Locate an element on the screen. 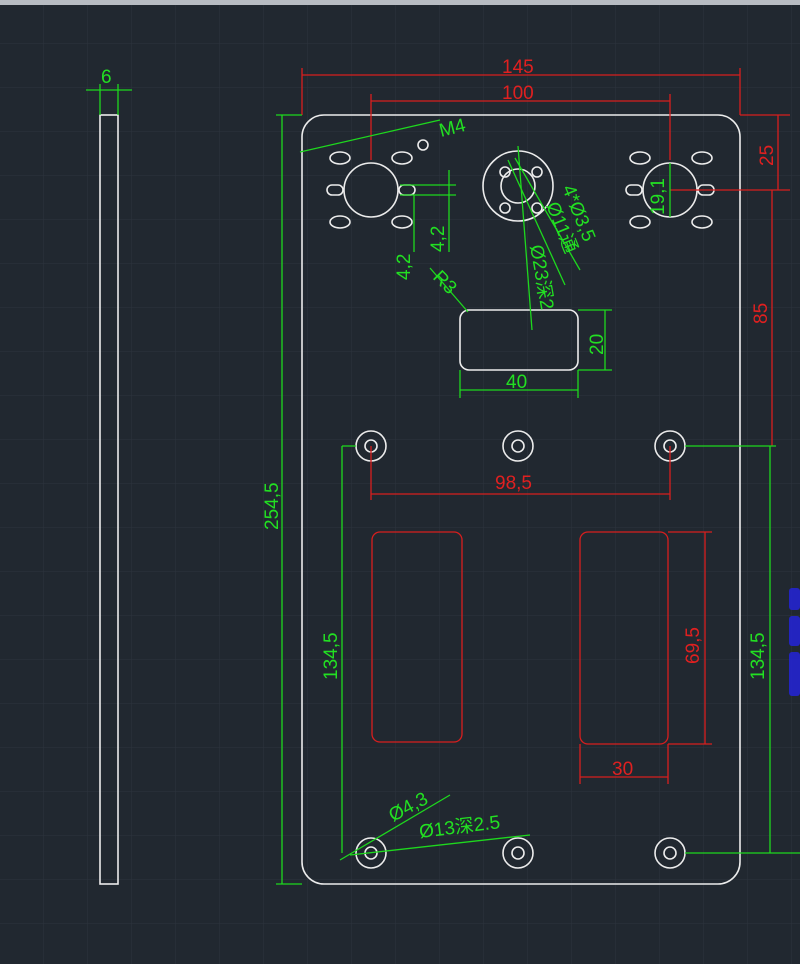  dim-vertical-85: 85 is located at coordinates (761, 313).